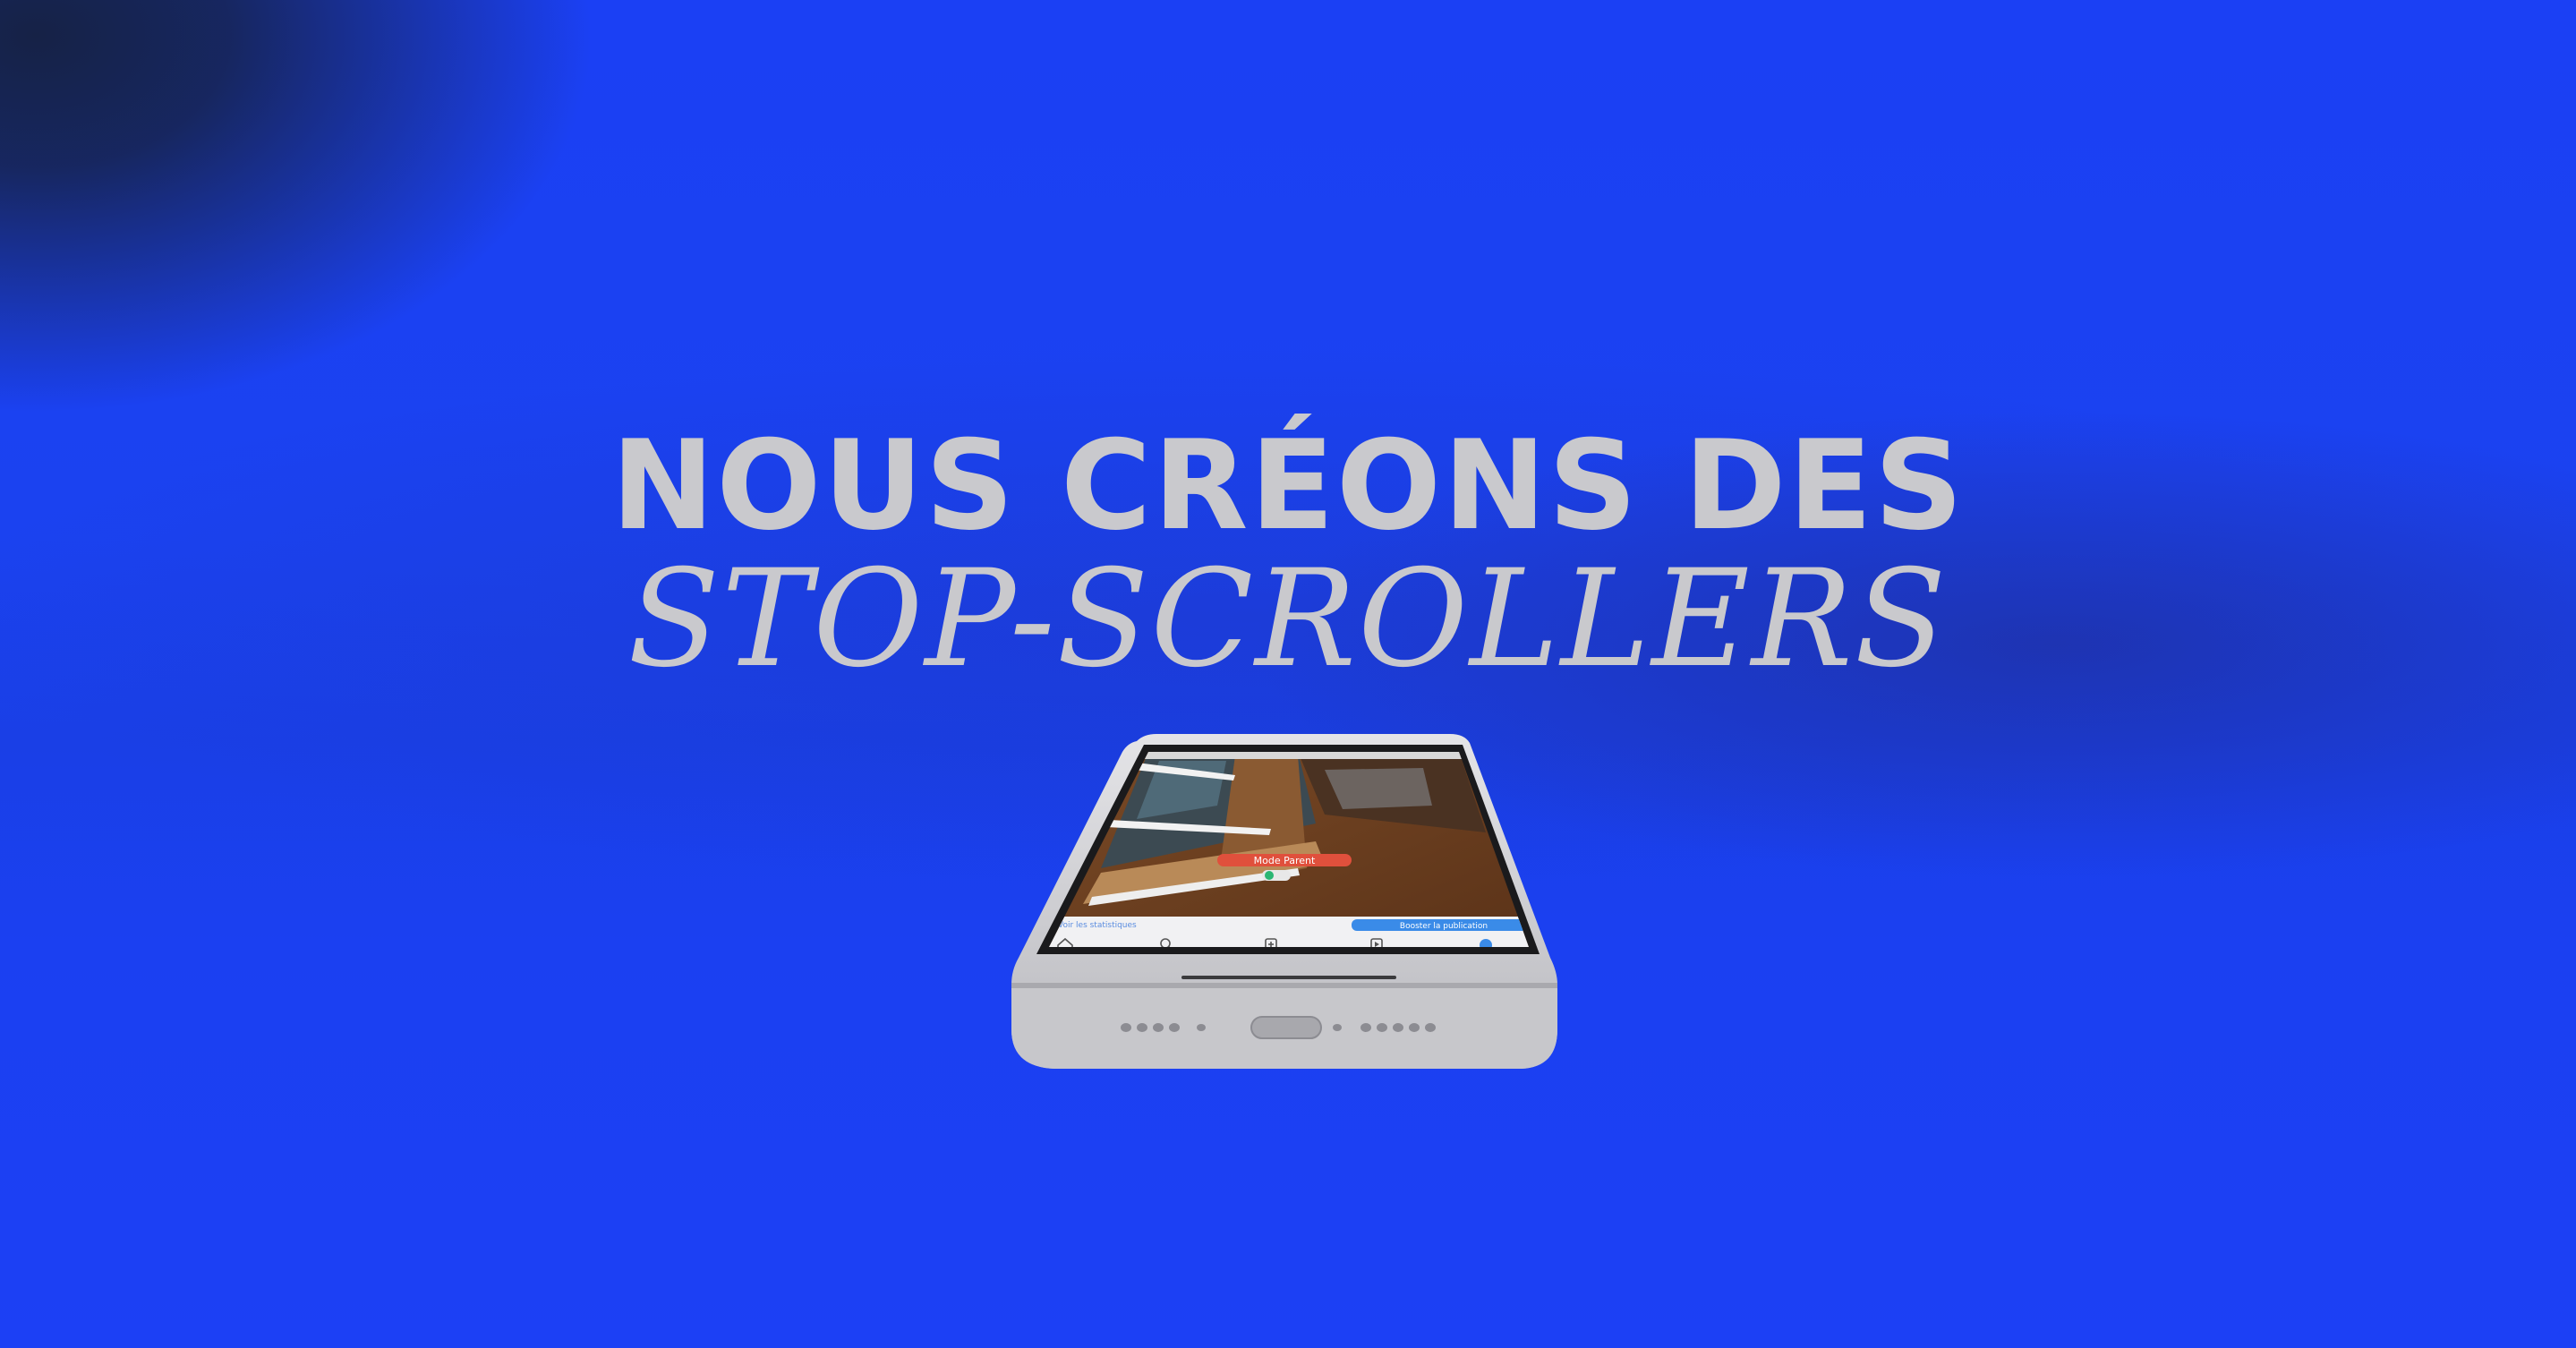  I want to click on mode-parent-badge: Mode Parent, so click(1284, 860).